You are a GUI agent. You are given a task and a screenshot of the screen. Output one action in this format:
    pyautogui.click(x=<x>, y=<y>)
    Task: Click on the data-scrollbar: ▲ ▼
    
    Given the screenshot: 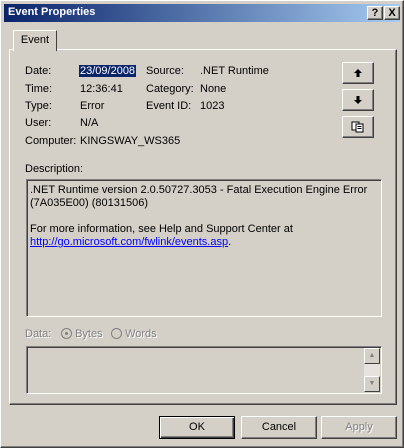 What is the action you would take?
    pyautogui.click(x=372, y=370)
    